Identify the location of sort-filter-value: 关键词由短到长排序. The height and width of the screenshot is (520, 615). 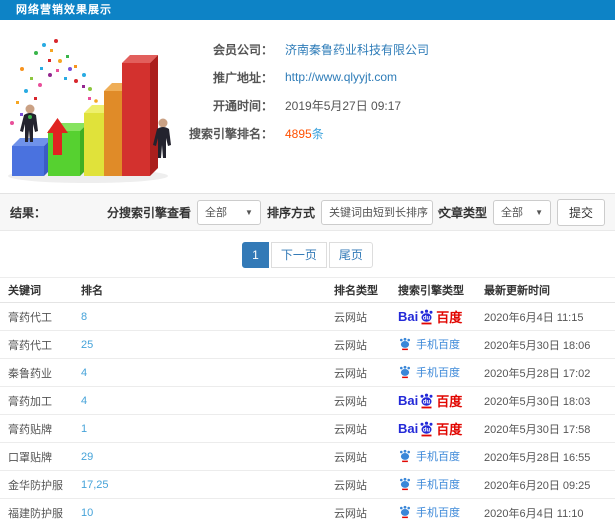
(378, 213).